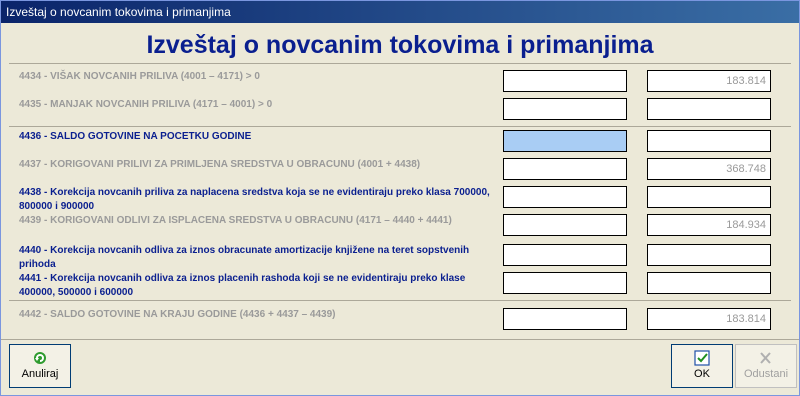 This screenshot has height=396, width=800. What do you see at coordinates (565, 141) in the screenshot?
I see `input-4436-left` at bounding box center [565, 141].